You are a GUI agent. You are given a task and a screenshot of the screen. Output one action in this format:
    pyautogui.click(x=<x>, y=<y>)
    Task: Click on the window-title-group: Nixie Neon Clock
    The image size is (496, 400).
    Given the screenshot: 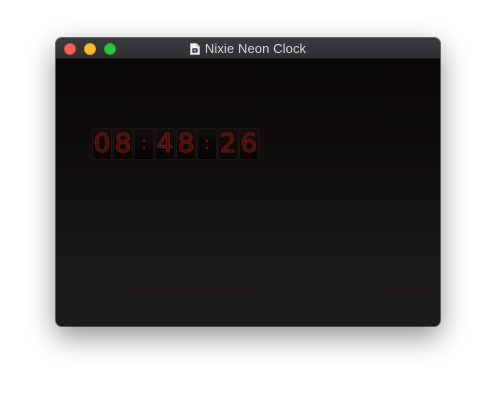 What is the action you would take?
    pyautogui.click(x=248, y=48)
    